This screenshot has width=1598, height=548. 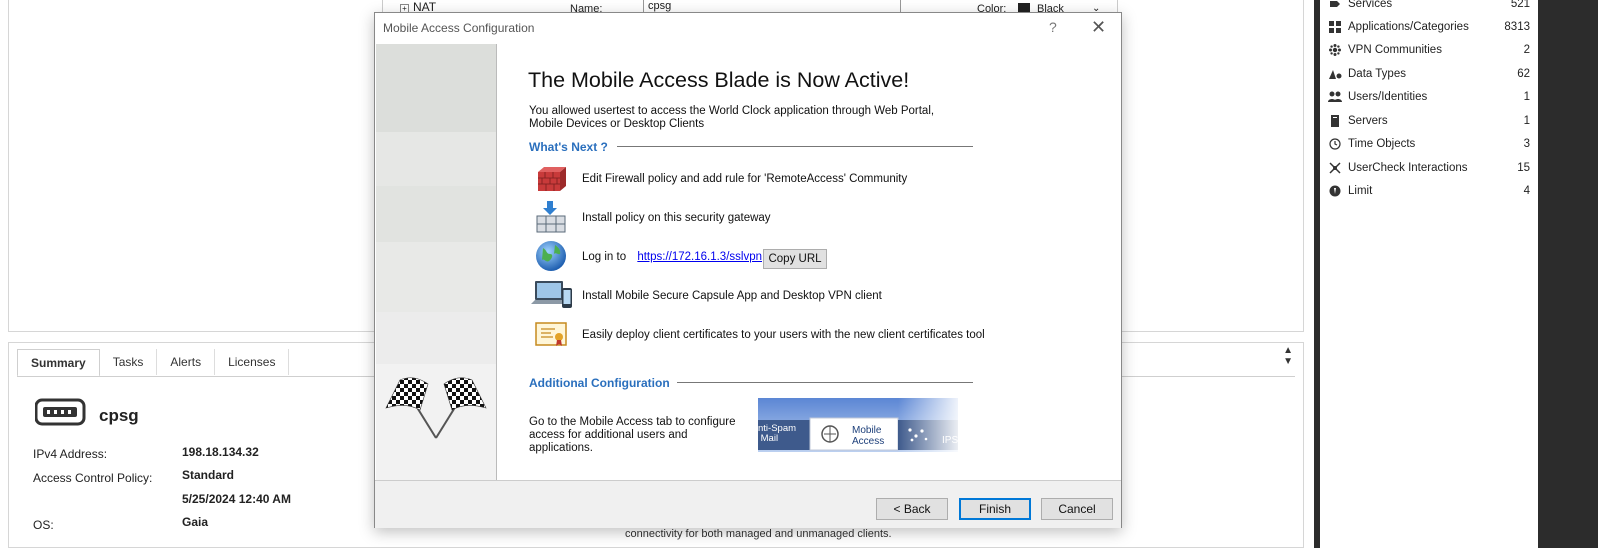 What do you see at coordinates (129, 362) in the screenshot?
I see `tab-tasks: Tasks` at bounding box center [129, 362].